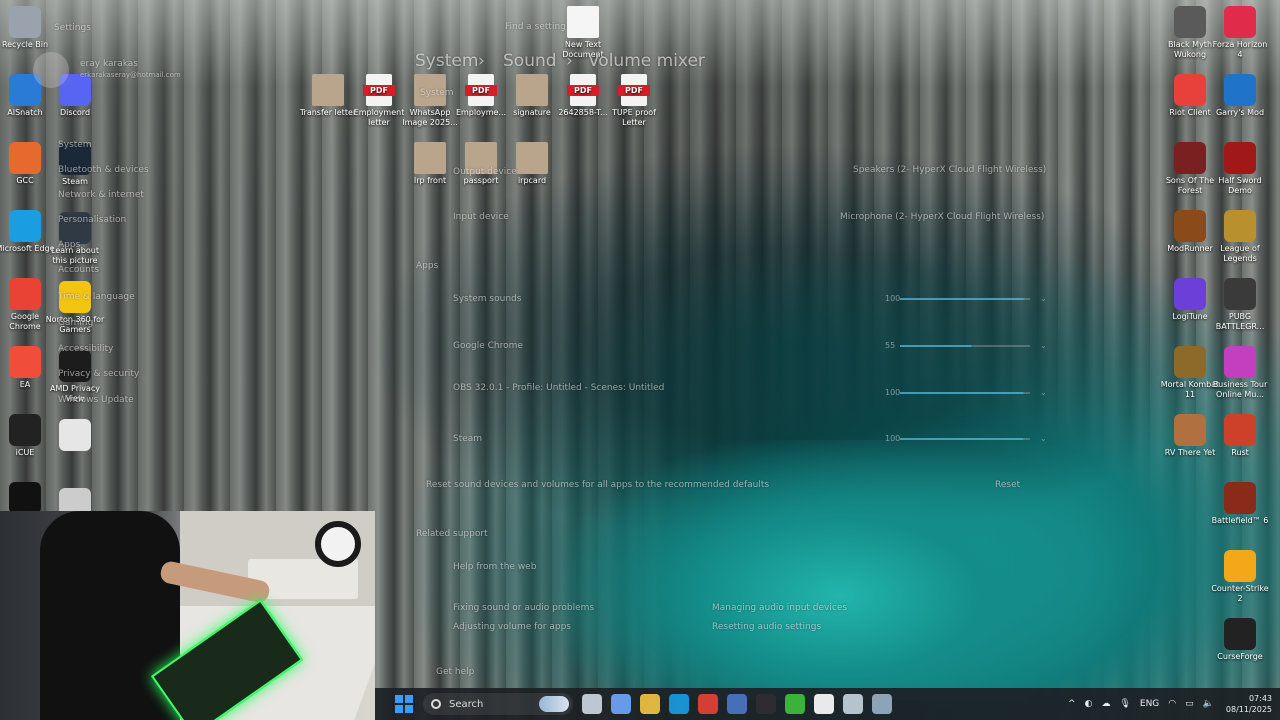 This screenshot has height=720, width=1280. Describe the element at coordinates (1240, 430) in the screenshot. I see `rust-icon` at that location.